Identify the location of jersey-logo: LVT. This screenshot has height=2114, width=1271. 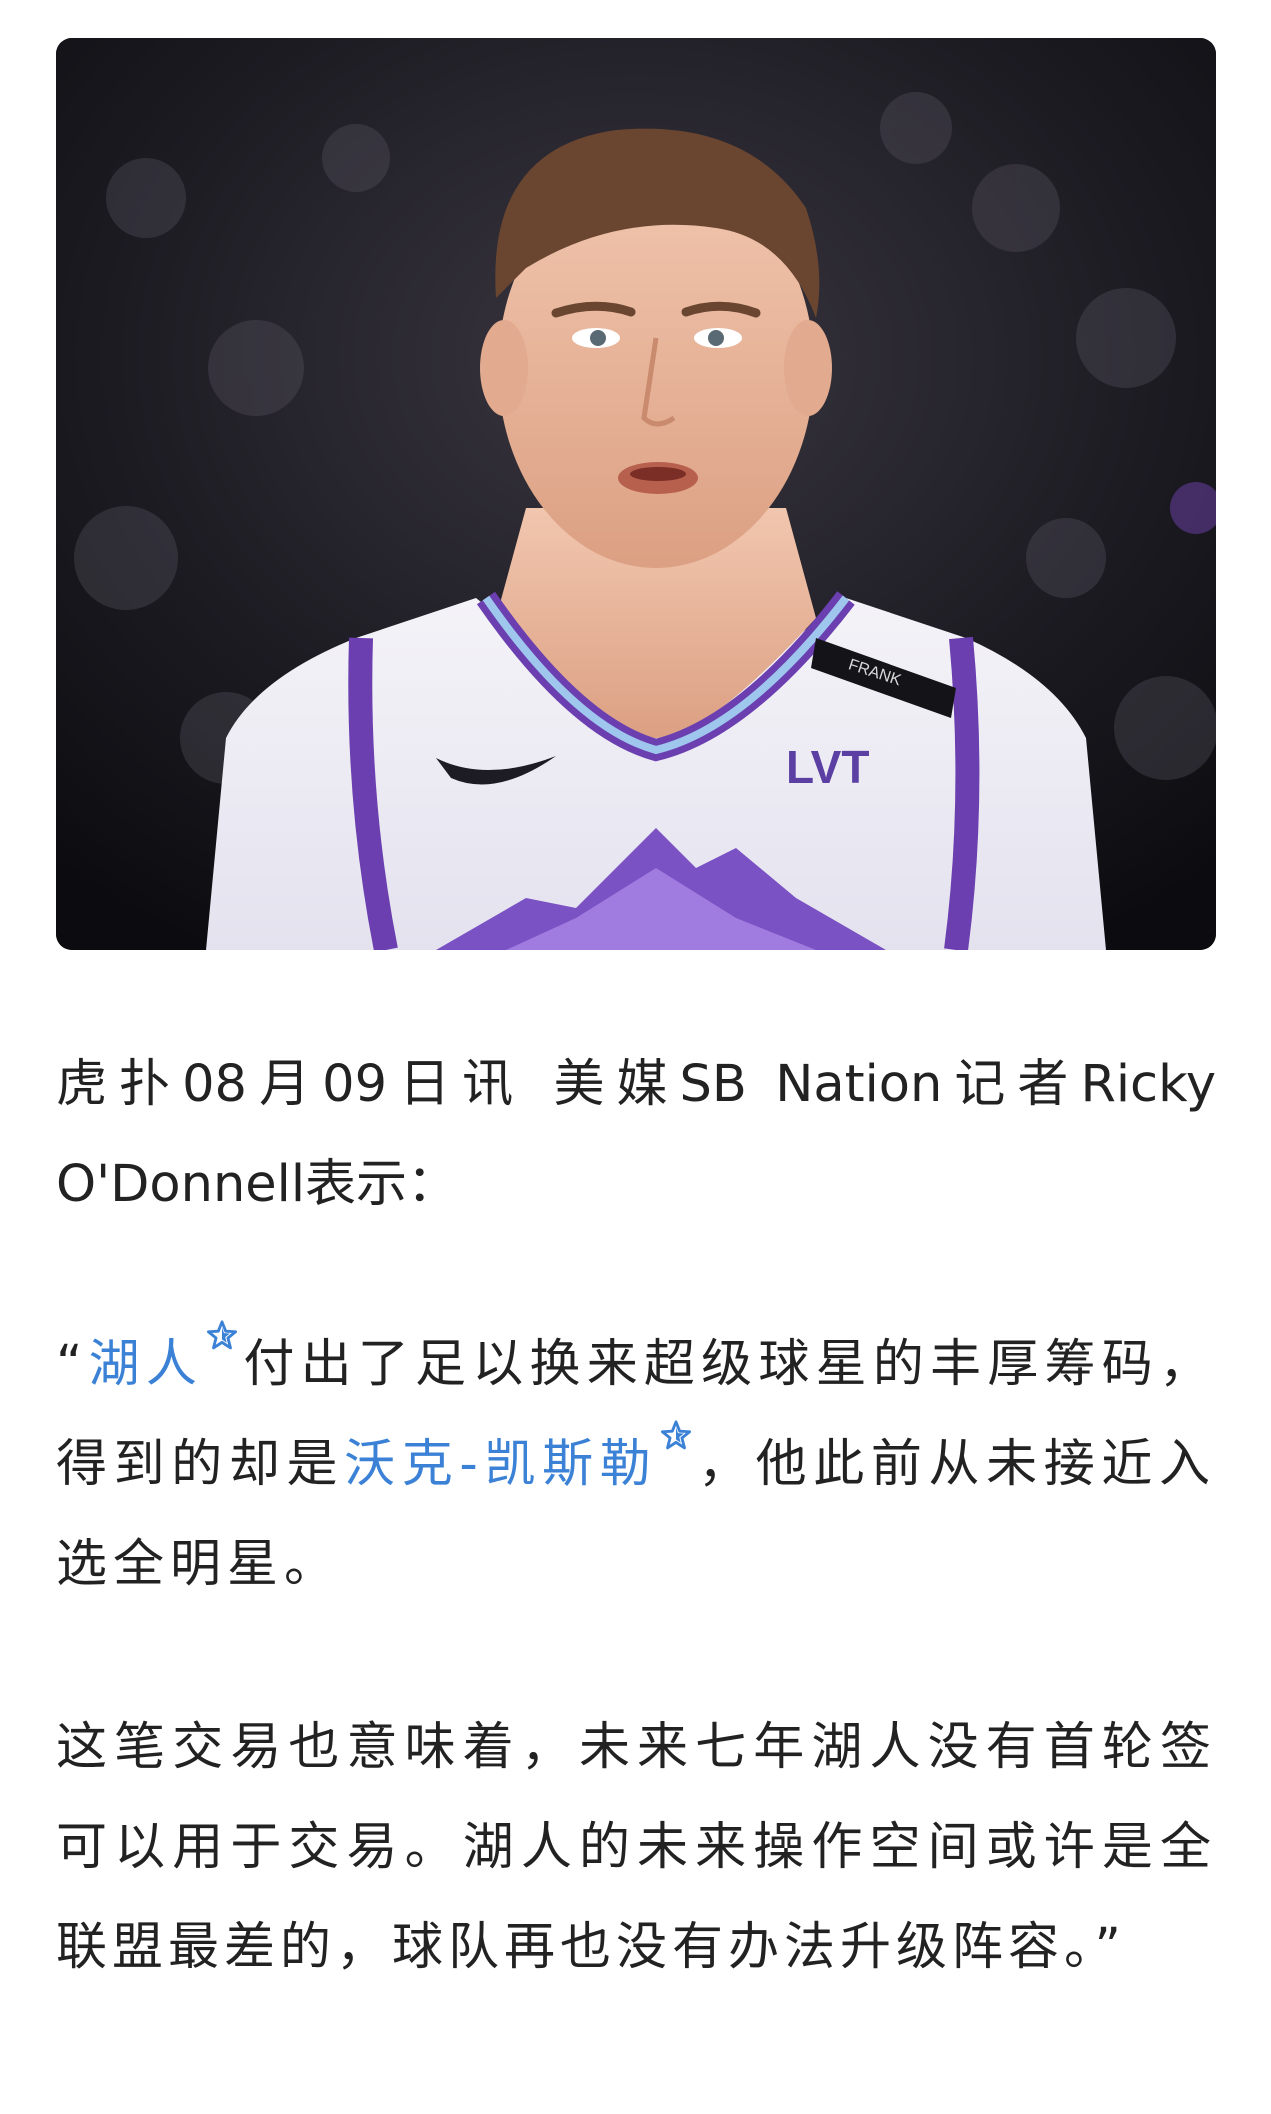
(827, 767).